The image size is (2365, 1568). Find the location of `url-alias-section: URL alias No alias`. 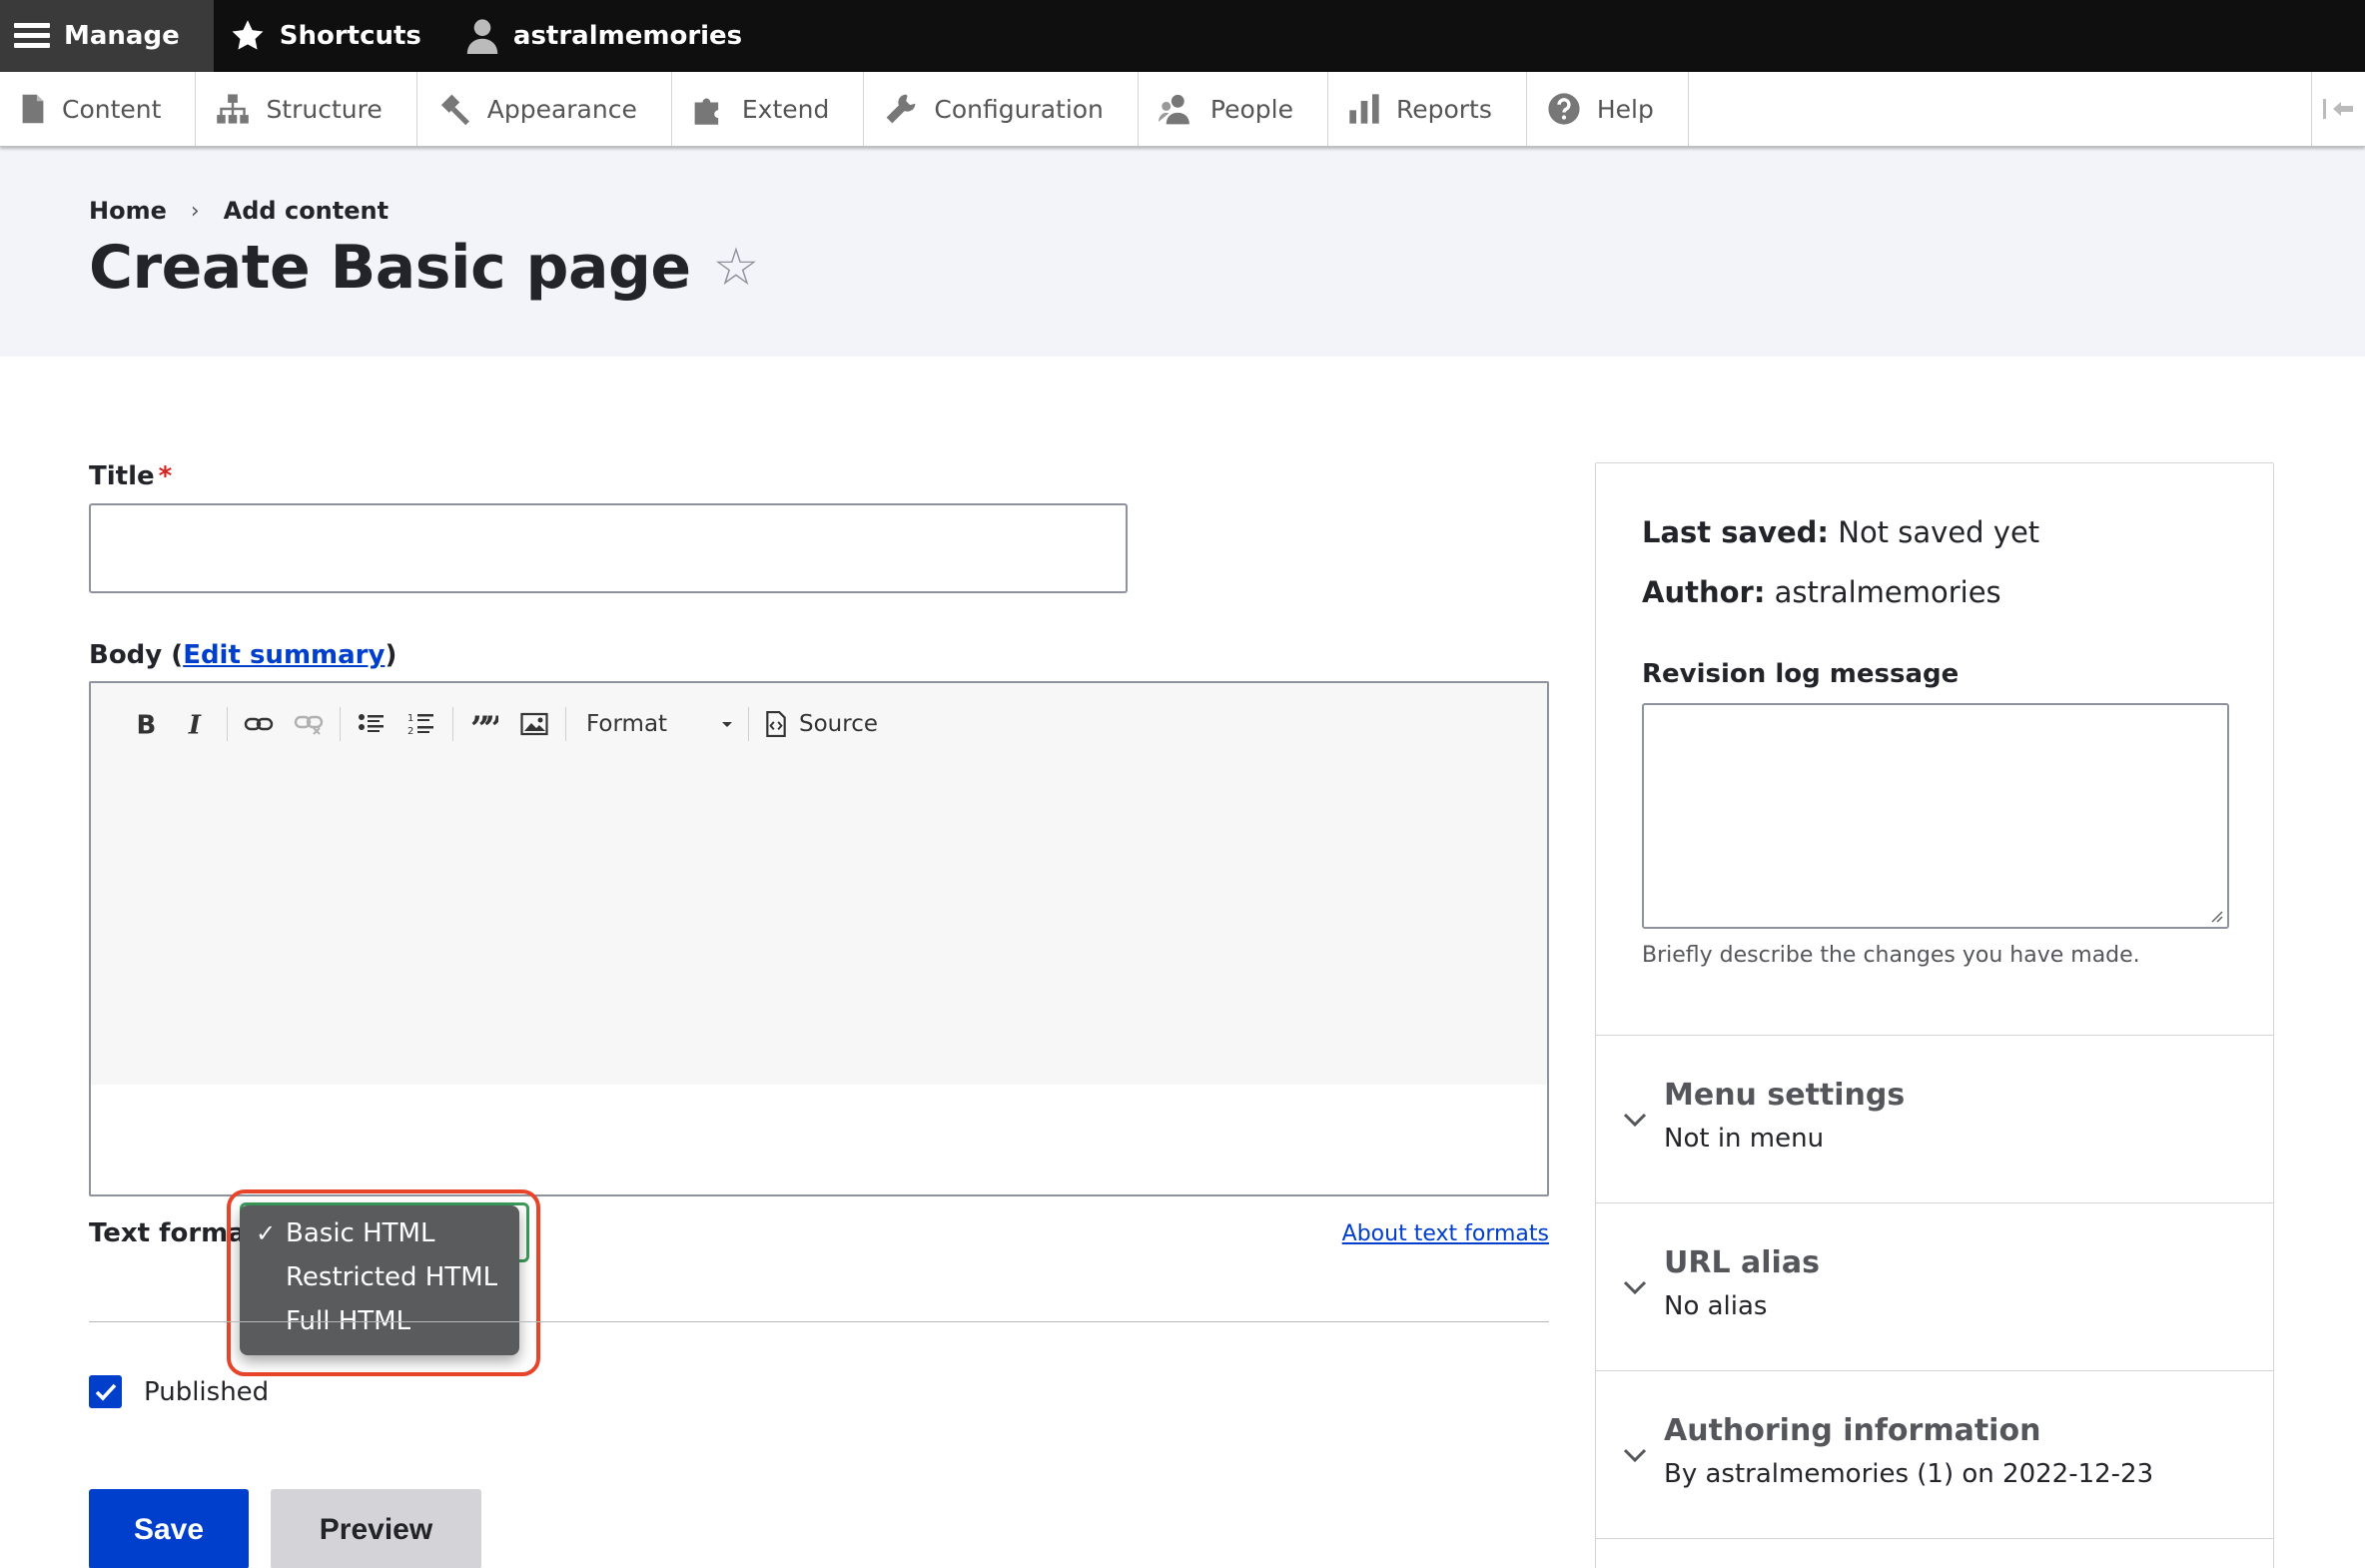

url-alias-section: URL alias No alias is located at coordinates (1934, 1286).